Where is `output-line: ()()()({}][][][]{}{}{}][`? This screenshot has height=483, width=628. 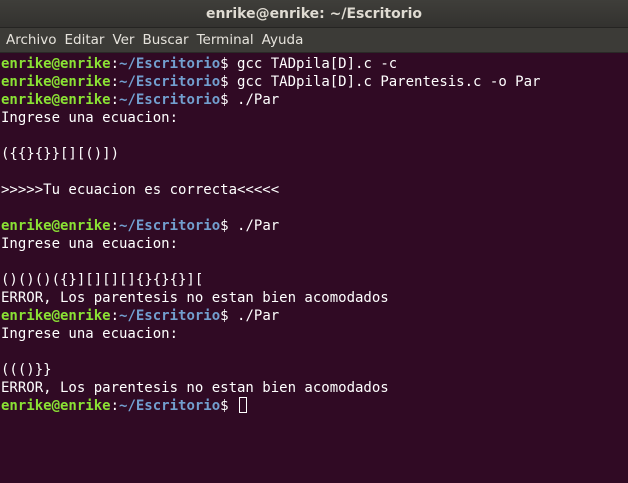 output-line: ()()()({}][][][]{}{}{}][ is located at coordinates (102, 280).